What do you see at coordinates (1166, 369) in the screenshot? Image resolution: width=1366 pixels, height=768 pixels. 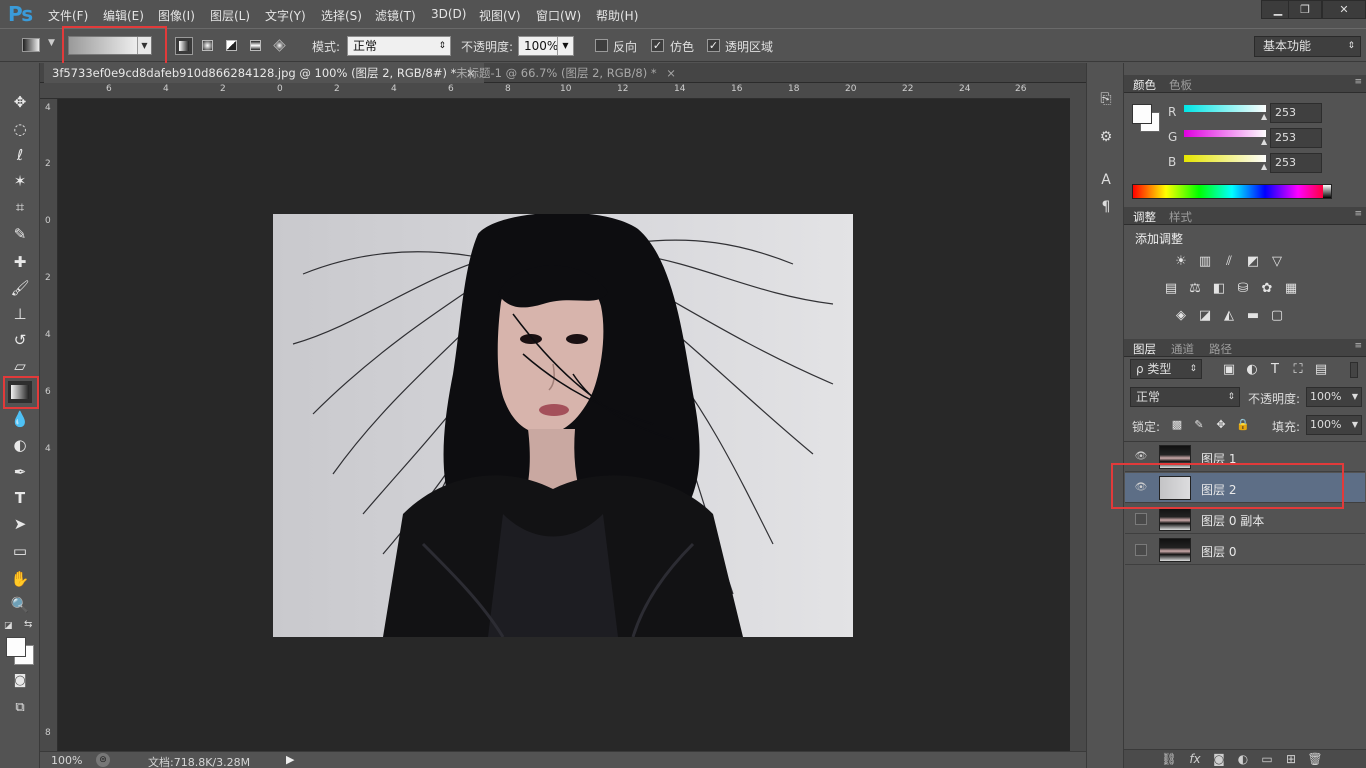 I see `layer-filter-select: ρ 类型 ⇕` at bounding box center [1166, 369].